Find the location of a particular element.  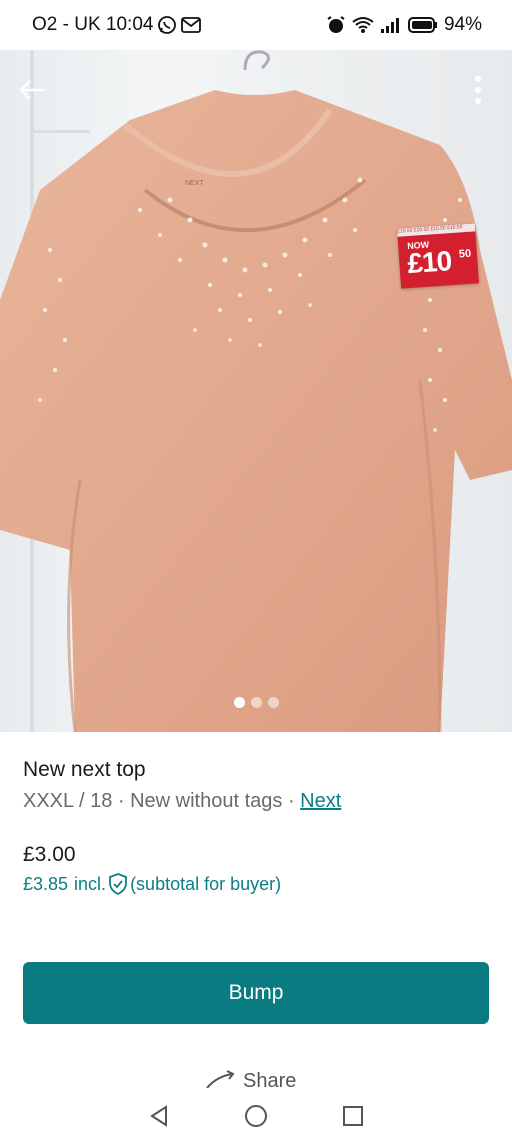

system-nav-bar is located at coordinates (256, 1115).